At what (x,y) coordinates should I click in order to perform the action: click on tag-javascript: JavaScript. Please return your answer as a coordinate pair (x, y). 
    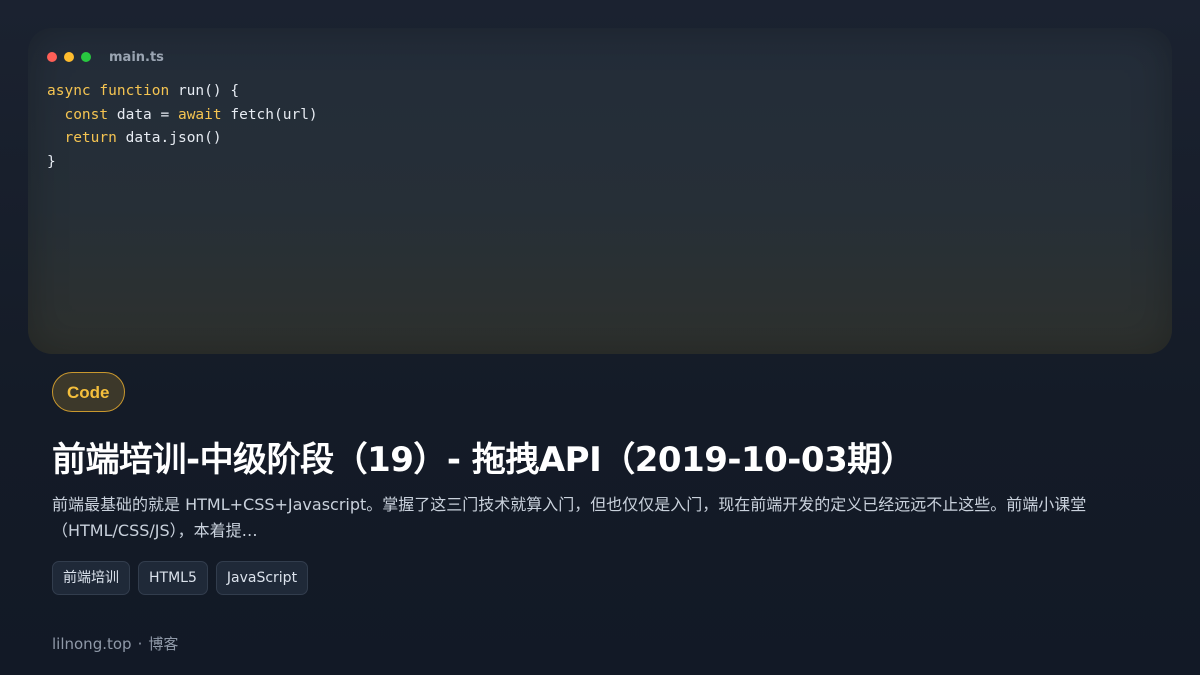
    Looking at the image, I should click on (262, 578).